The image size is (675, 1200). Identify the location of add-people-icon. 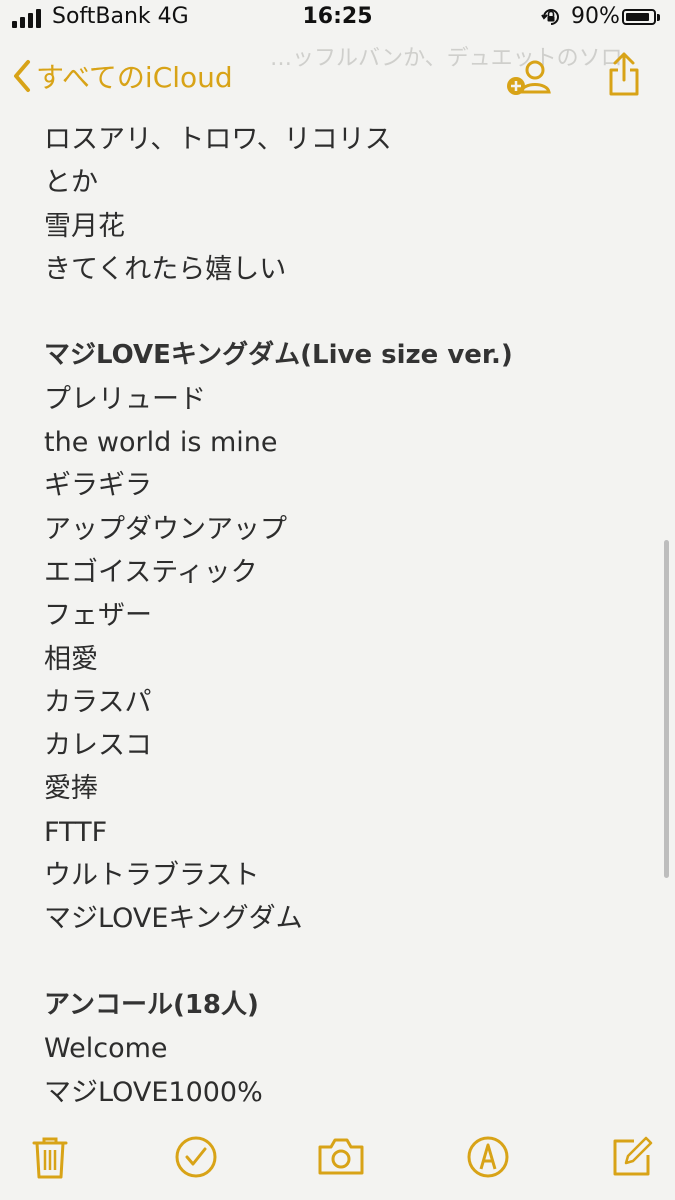
(530, 78).